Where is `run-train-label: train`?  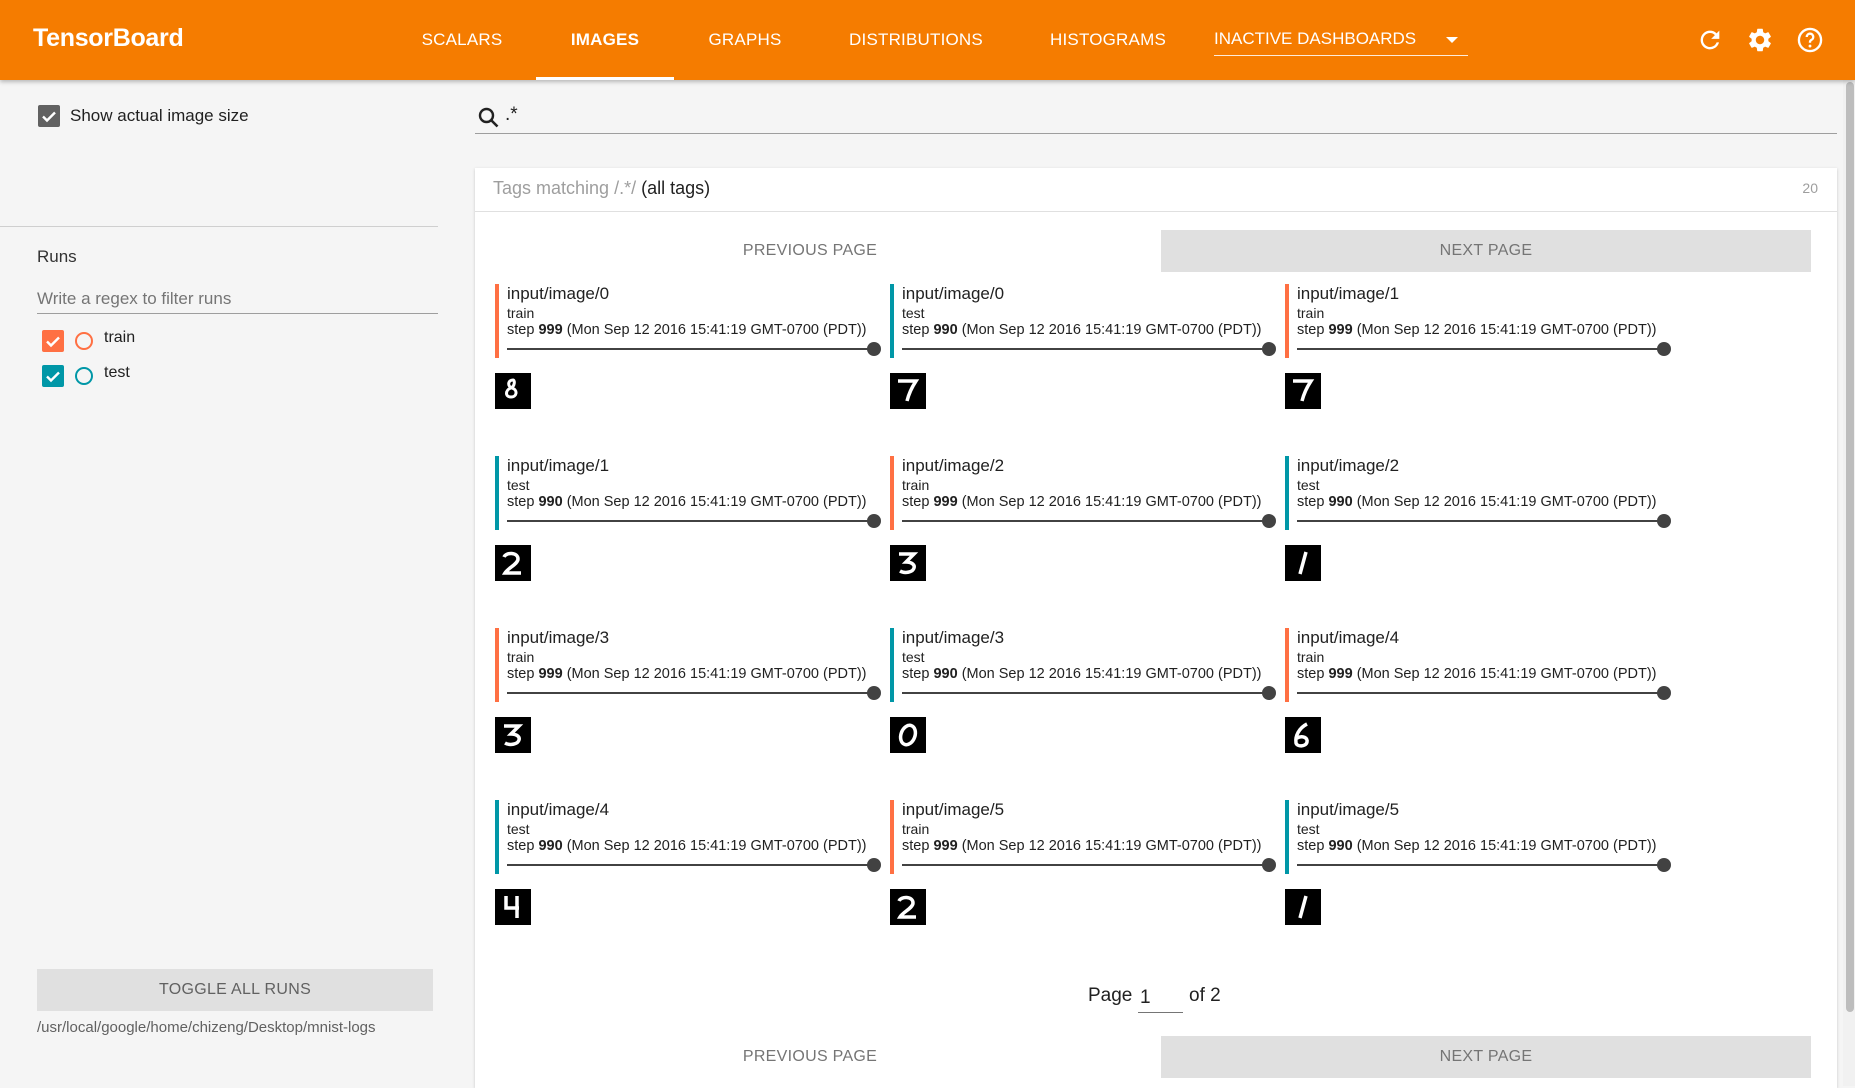 run-train-label: train is located at coordinates (120, 337).